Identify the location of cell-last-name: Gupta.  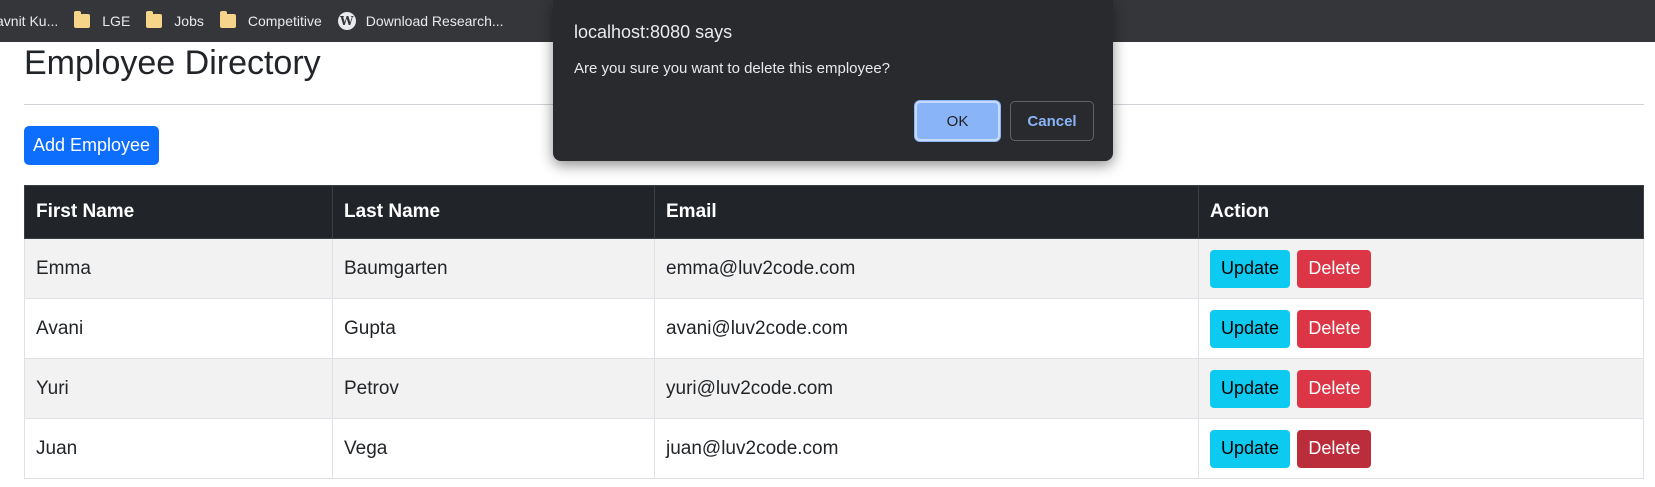
(493, 328).